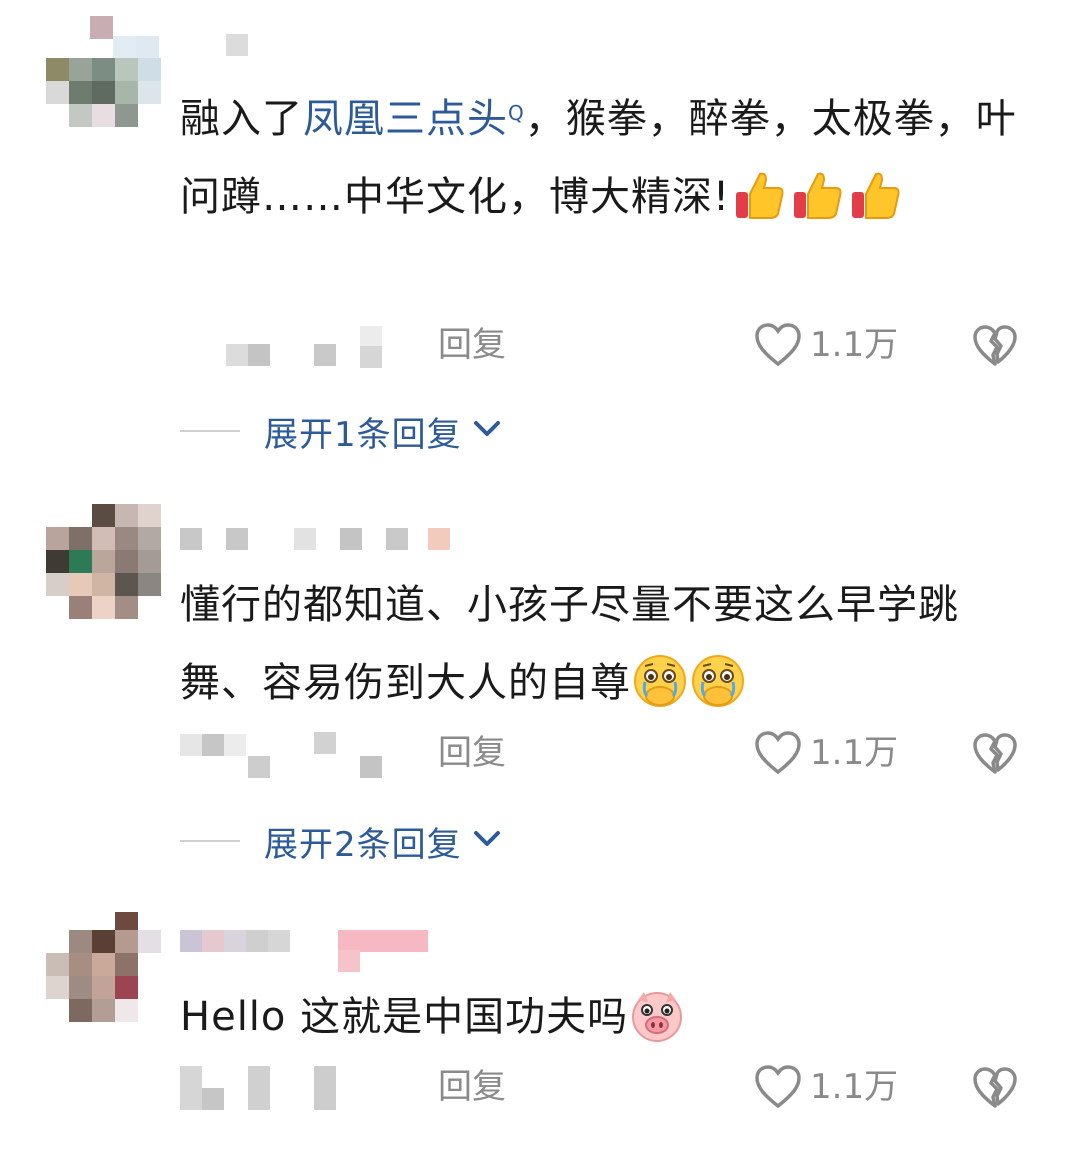 Image resolution: width=1080 pixels, height=1150 pixels. Describe the element at coordinates (657, 1015) in the screenshot. I see `pig-face-emoji-icon` at that location.